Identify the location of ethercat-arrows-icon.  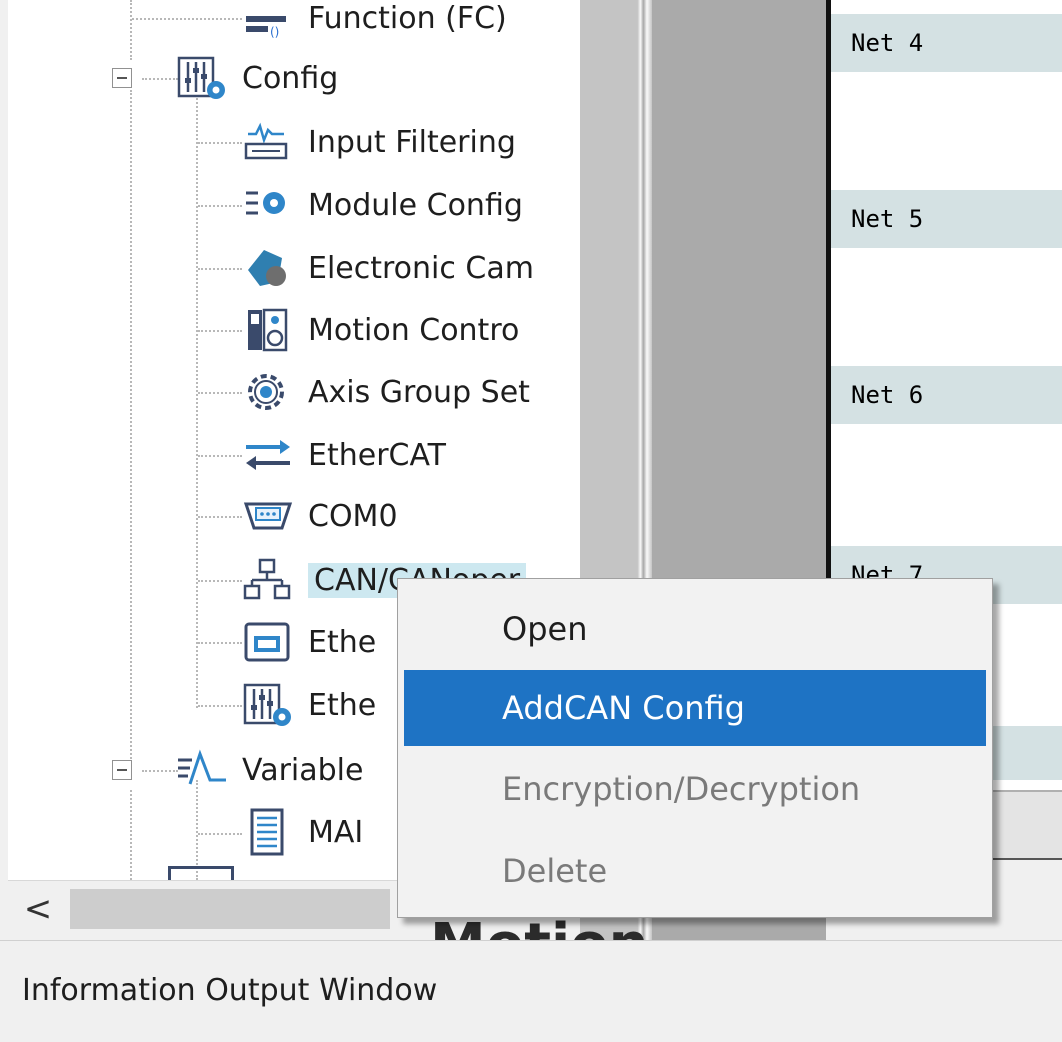
(268, 455).